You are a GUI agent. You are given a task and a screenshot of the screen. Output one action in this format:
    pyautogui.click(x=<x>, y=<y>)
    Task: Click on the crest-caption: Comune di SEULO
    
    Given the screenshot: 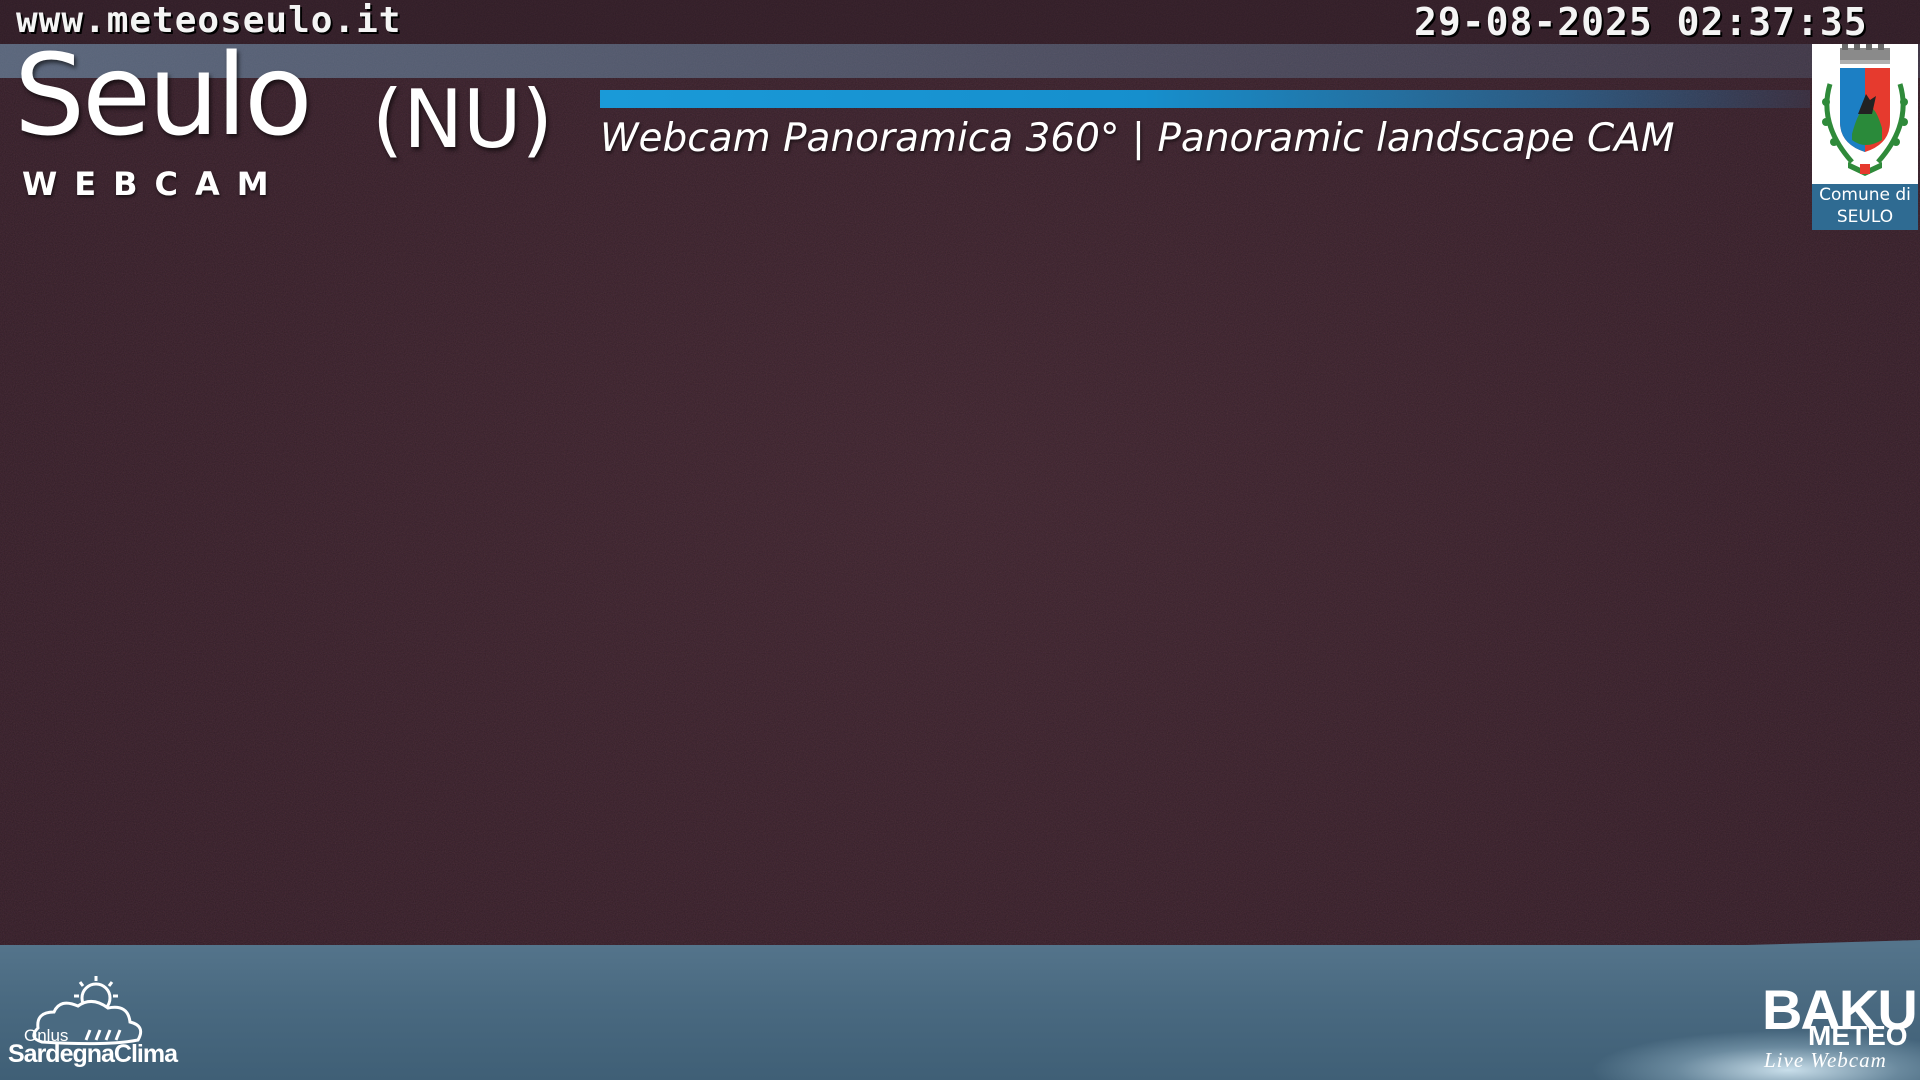 What is the action you would take?
    pyautogui.click(x=1865, y=207)
    